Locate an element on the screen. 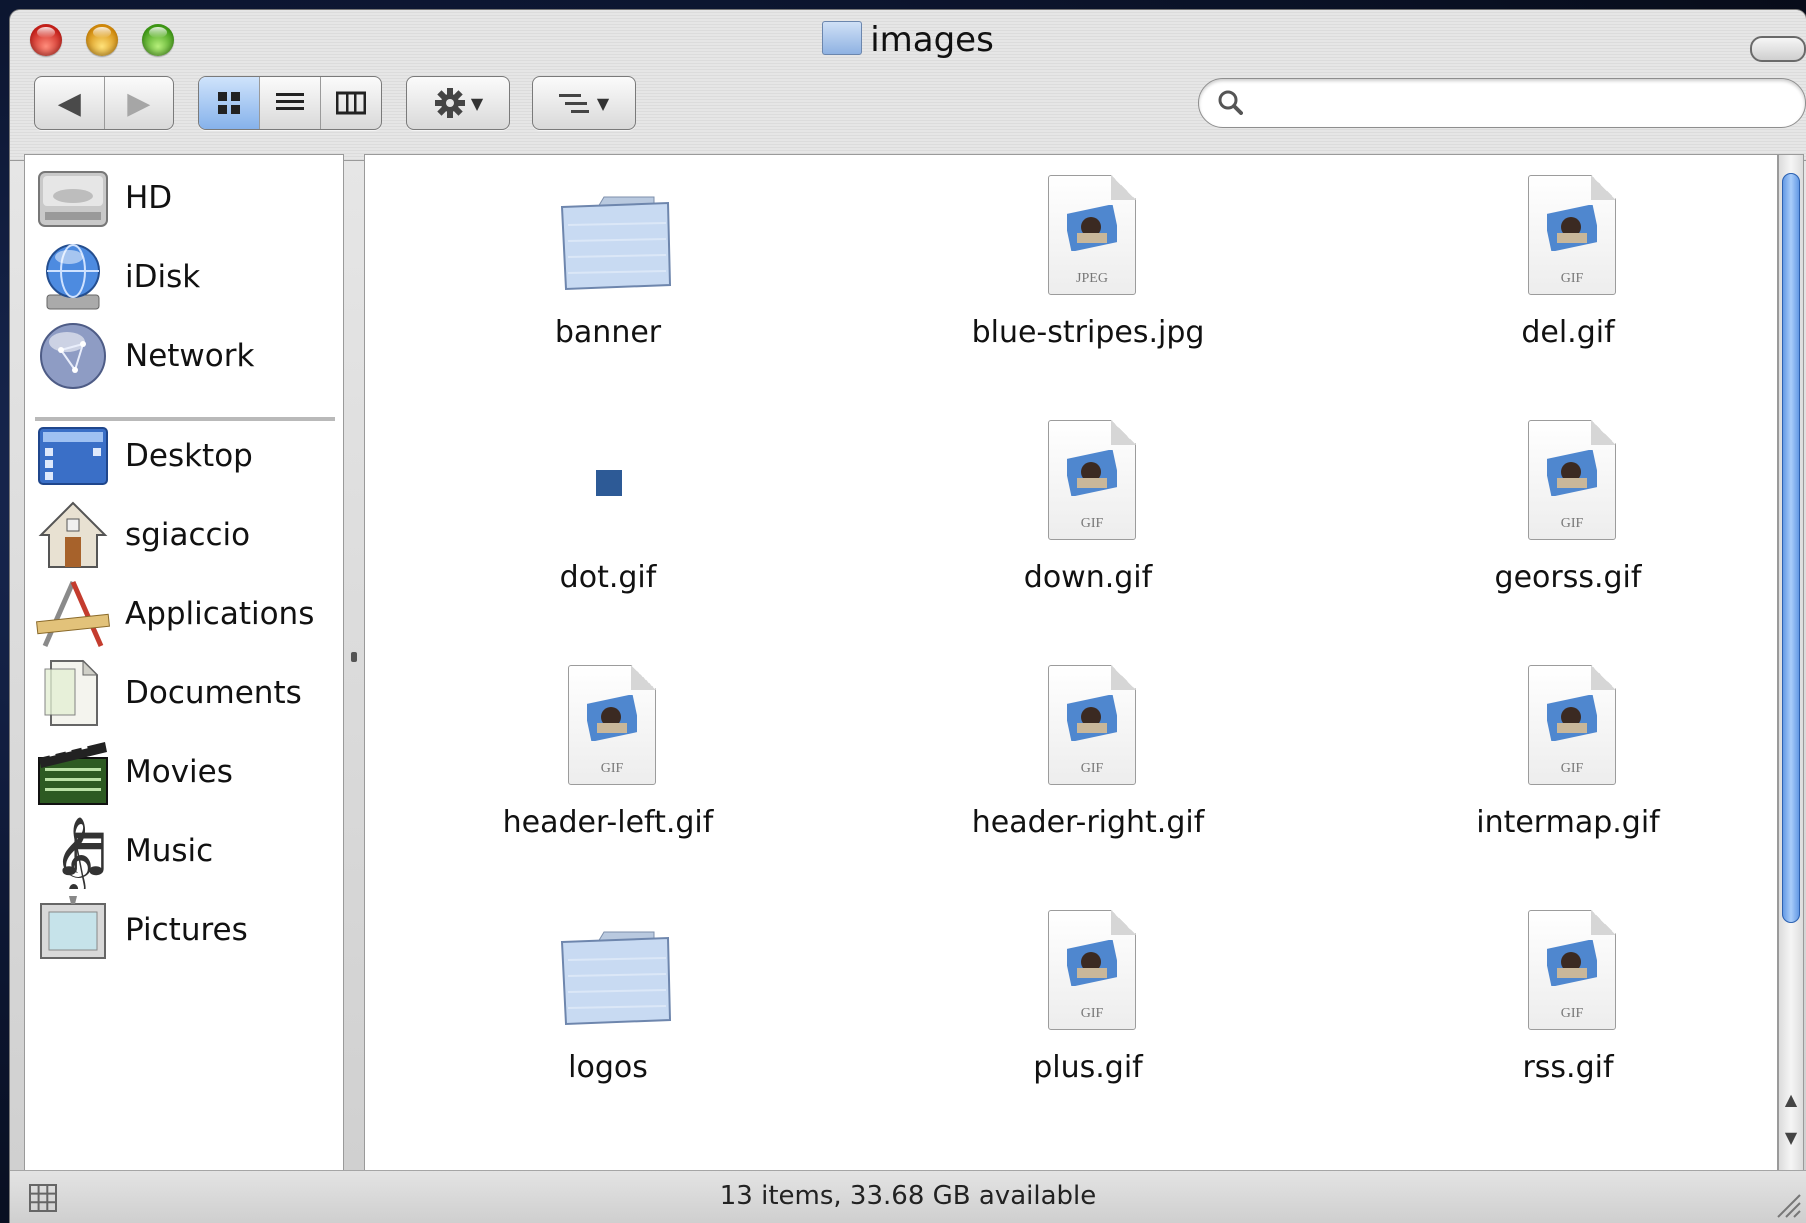  scroll-down-arrow-icon: ▼ is located at coordinates (1791, 1138).